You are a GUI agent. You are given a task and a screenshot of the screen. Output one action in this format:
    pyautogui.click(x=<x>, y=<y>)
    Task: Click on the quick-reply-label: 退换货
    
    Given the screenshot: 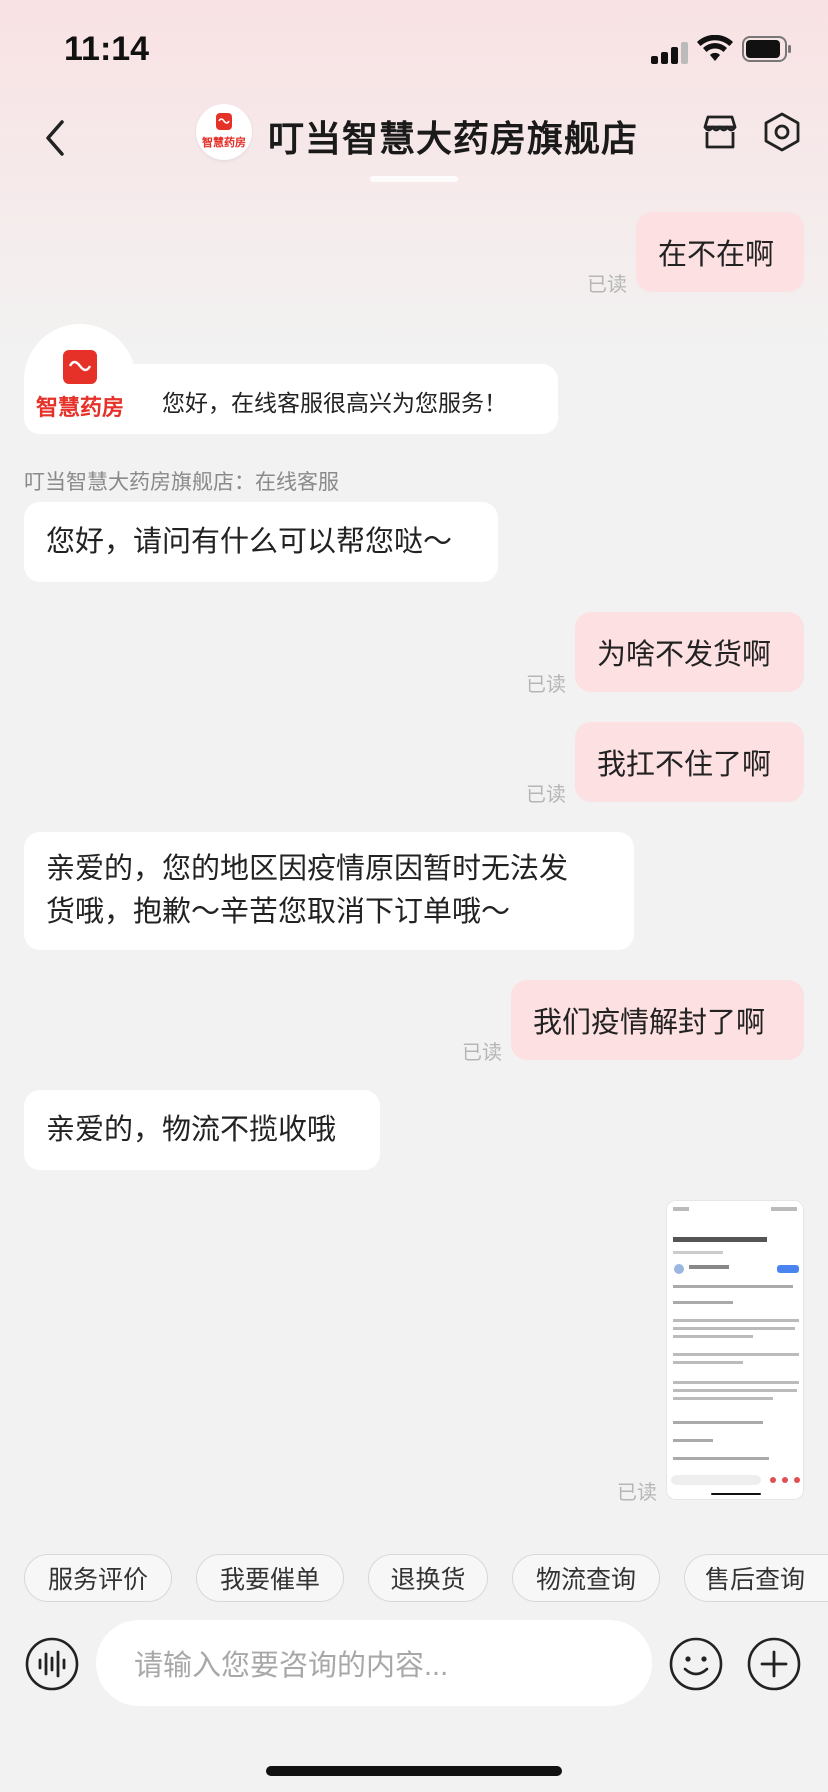 What is the action you would take?
    pyautogui.click(x=428, y=1580)
    